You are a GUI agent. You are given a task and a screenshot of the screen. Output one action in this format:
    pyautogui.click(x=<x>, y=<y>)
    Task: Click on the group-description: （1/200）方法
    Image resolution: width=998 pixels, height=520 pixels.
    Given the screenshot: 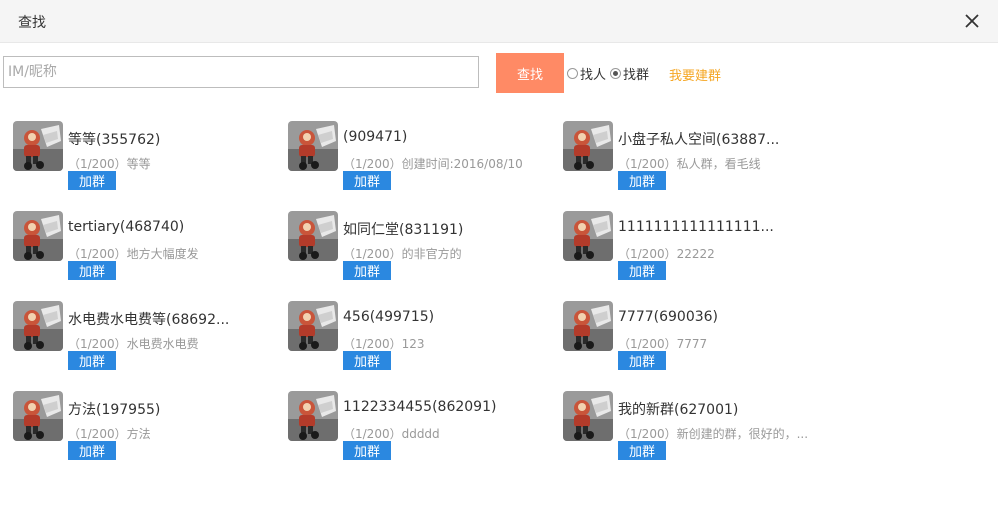 What is the action you would take?
    pyautogui.click(x=109, y=434)
    